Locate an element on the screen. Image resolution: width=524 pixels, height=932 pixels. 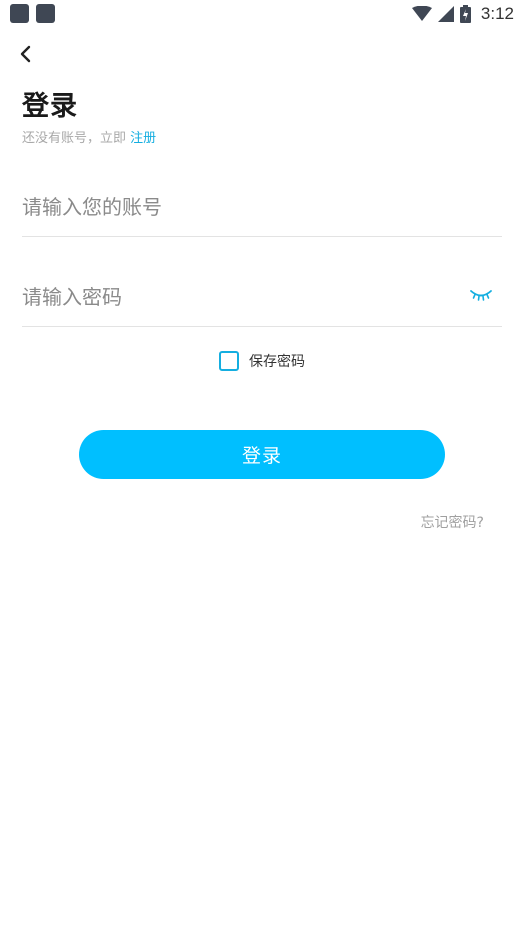
back-button is located at coordinates (26, 54).